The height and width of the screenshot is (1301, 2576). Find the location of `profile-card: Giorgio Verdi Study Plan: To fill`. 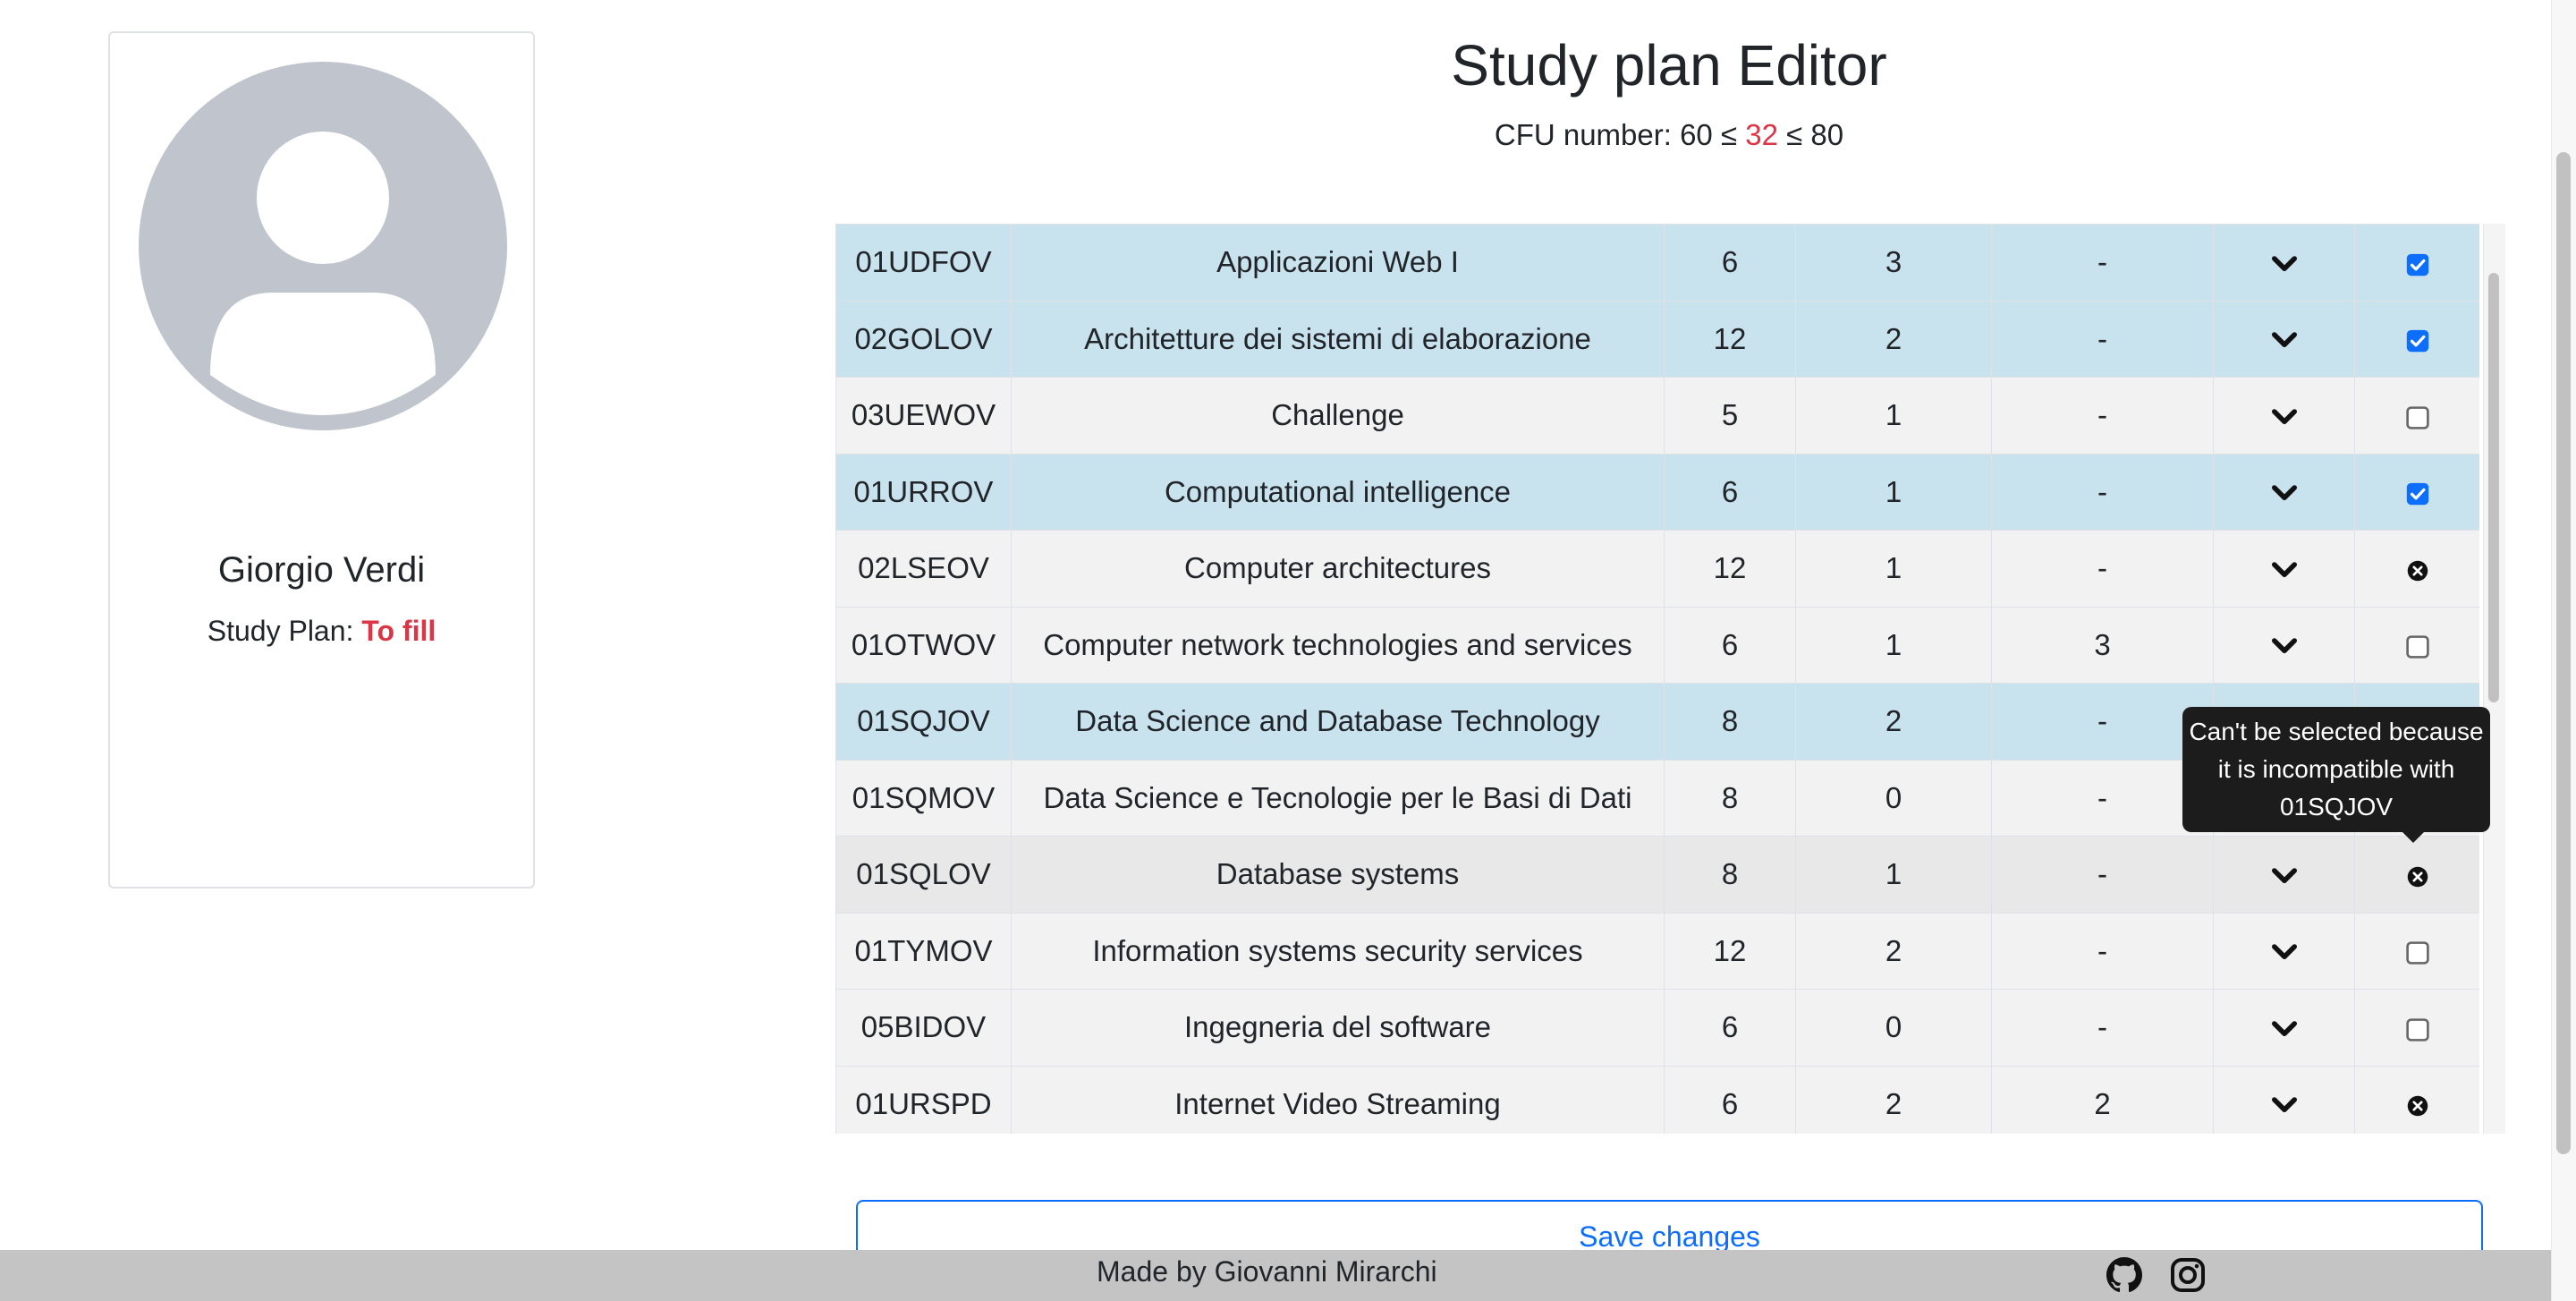

profile-card: Giorgio Verdi Study Plan: To fill is located at coordinates (321, 460).